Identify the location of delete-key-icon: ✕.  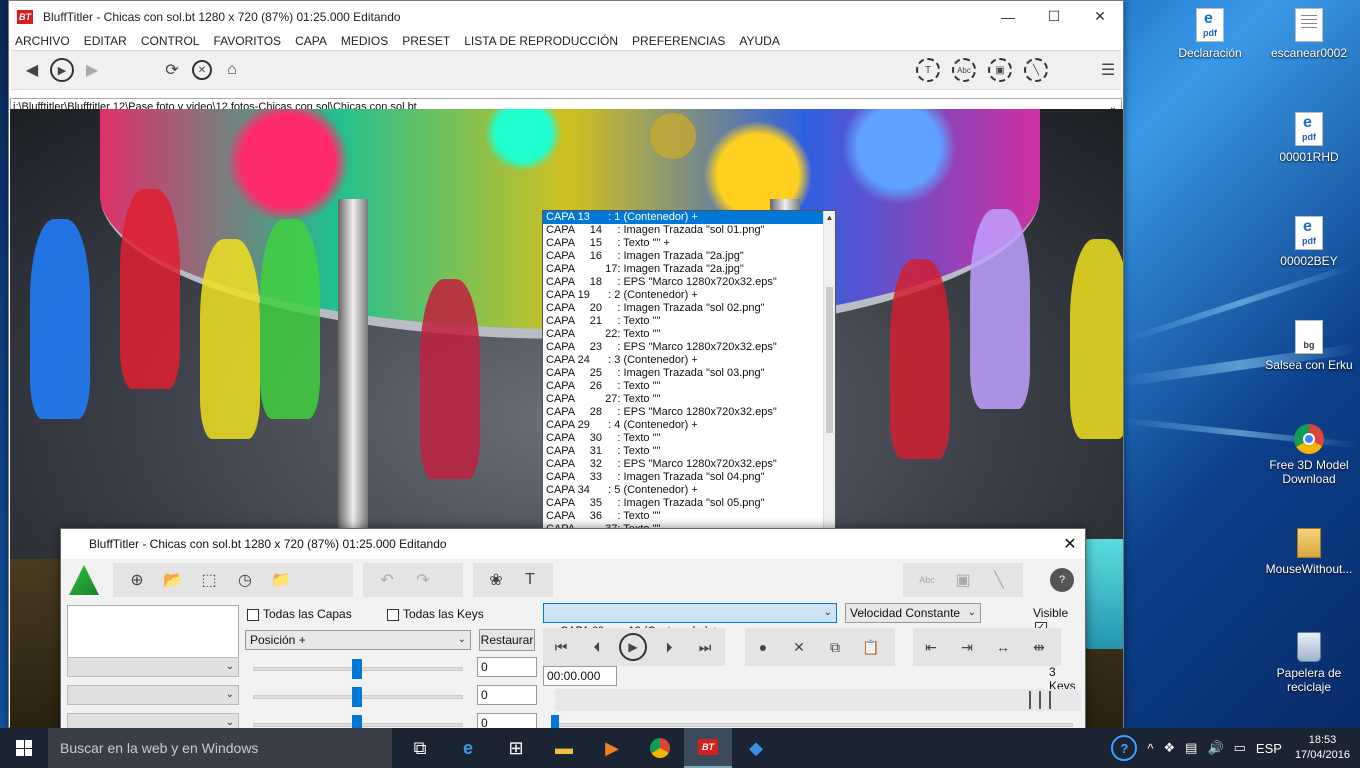
(799, 647).